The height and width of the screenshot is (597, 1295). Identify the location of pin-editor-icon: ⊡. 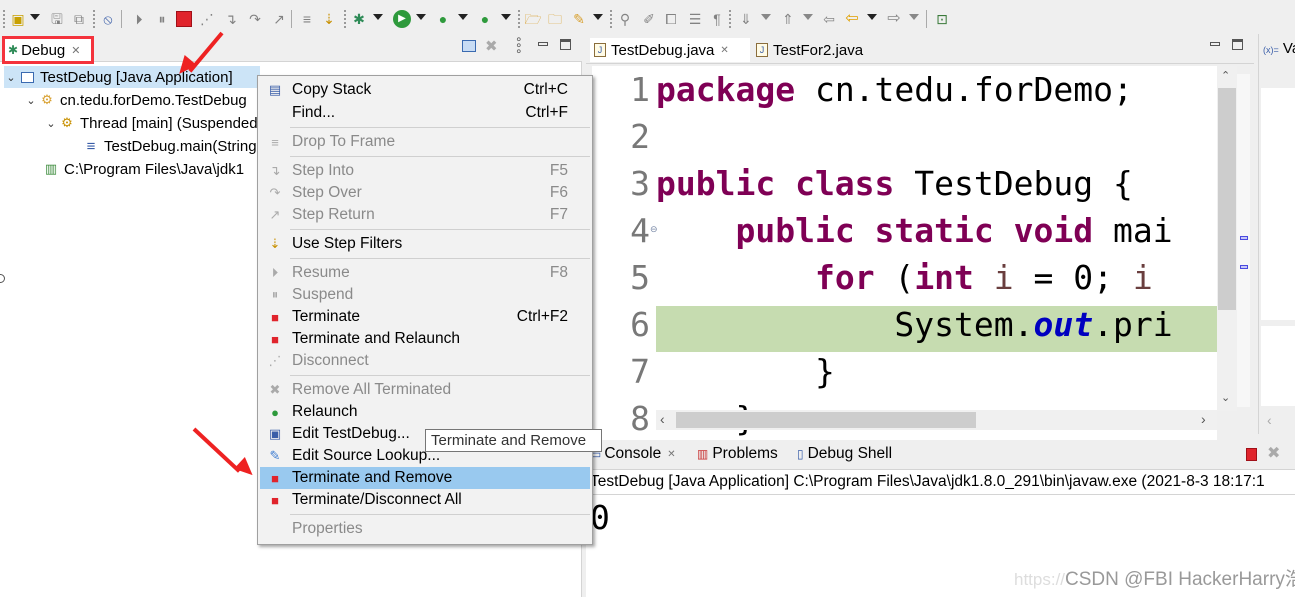
(942, 19).